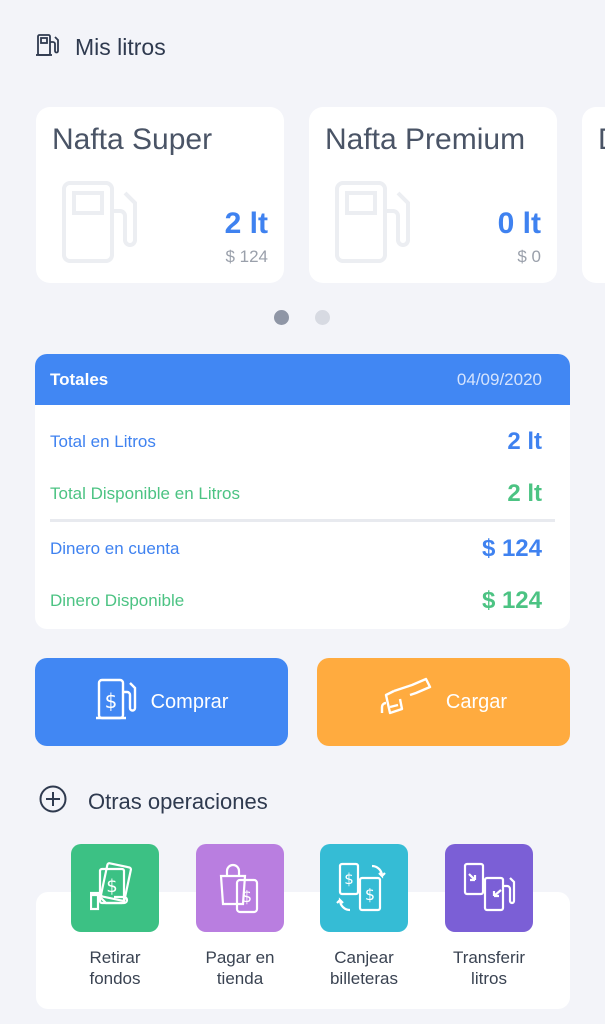 The image size is (605, 1024). I want to click on withdraw-funds-button: $ Retirar fondos, so click(115, 916).